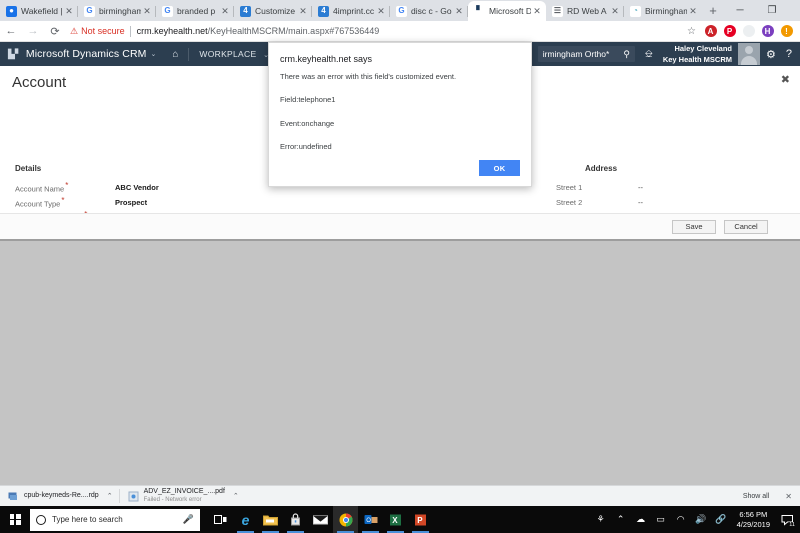  Describe the element at coordinates (172, 500) in the screenshot. I see `download-status: Failed - Network error` at that location.